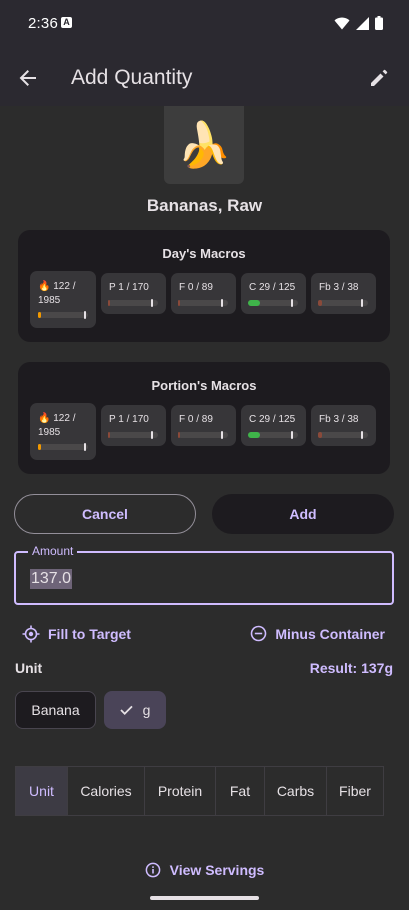 The height and width of the screenshot is (910, 409). What do you see at coordinates (53, 551) in the screenshot?
I see `amount-label: Amount` at bounding box center [53, 551].